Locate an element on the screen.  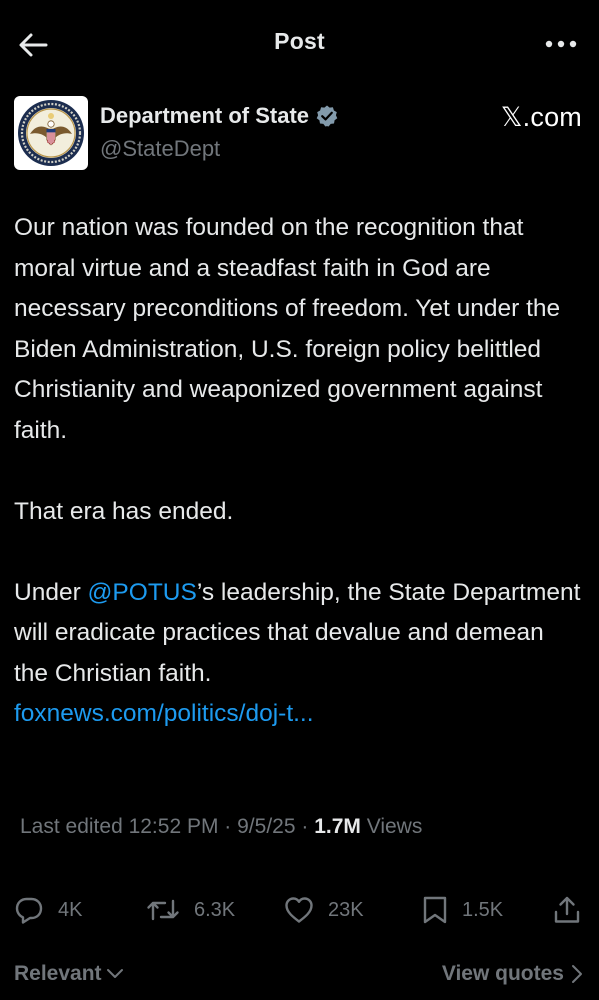
like-count: 23K is located at coordinates (346, 909).